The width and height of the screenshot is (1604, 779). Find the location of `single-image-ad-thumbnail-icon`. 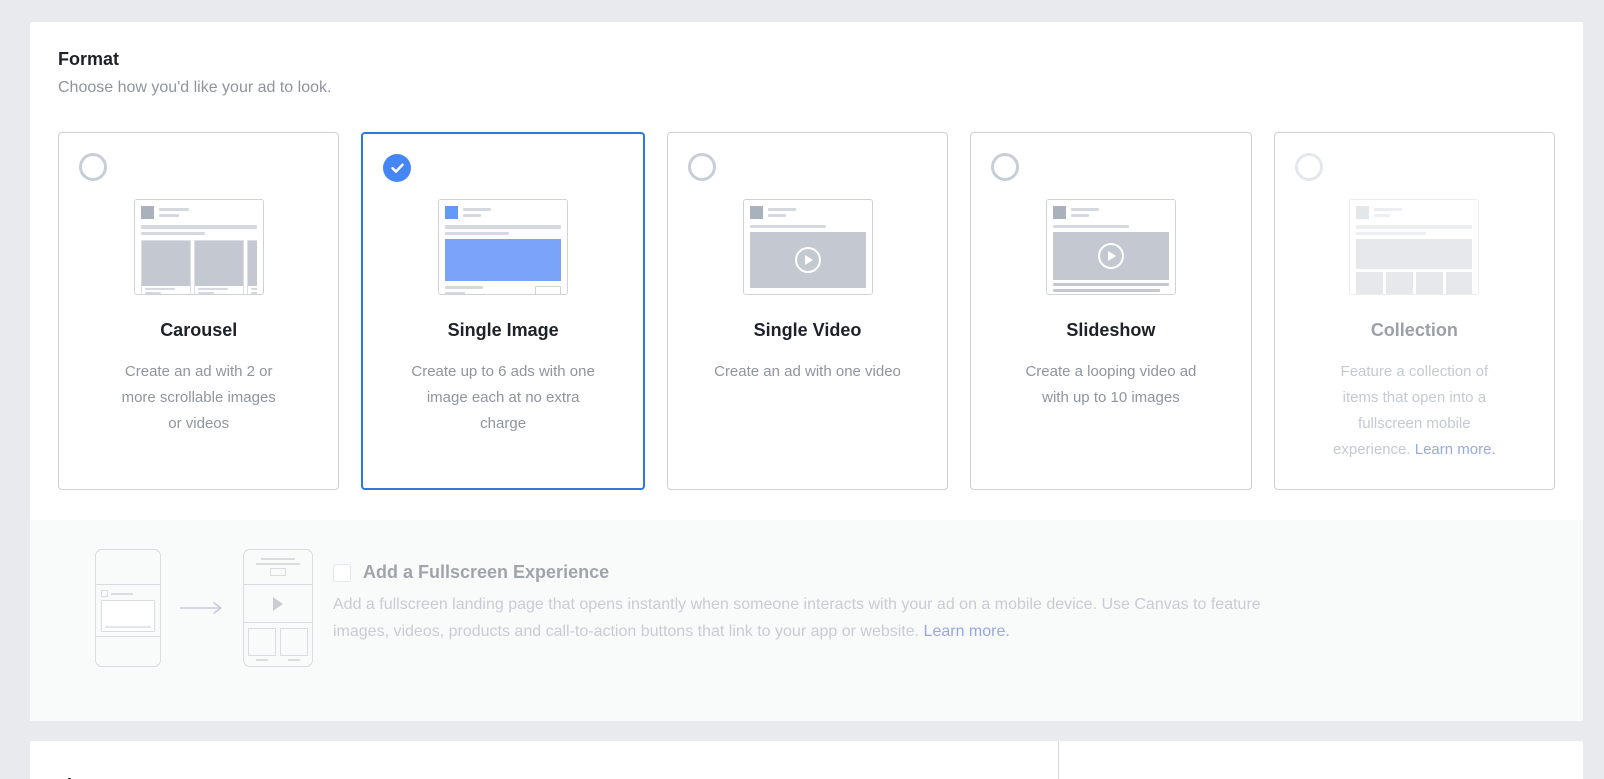

single-image-ad-thumbnail-icon is located at coordinates (503, 247).